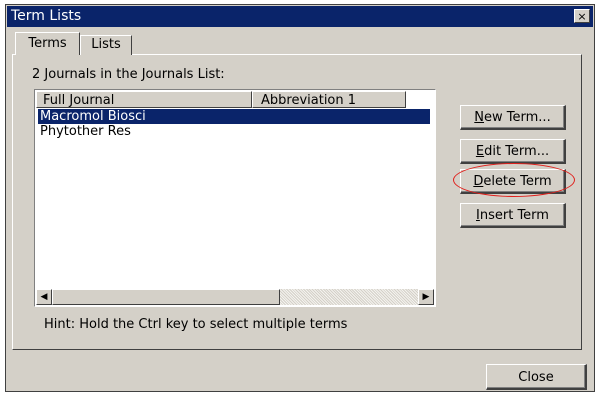  What do you see at coordinates (85, 131) in the screenshot?
I see `journal-name: Phytother Res` at bounding box center [85, 131].